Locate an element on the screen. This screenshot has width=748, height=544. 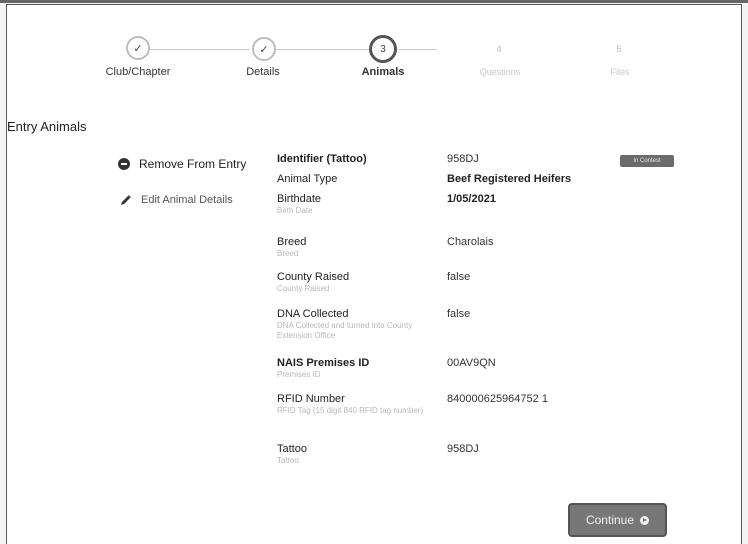
detail-label: Tattoo is located at coordinates (292, 449).